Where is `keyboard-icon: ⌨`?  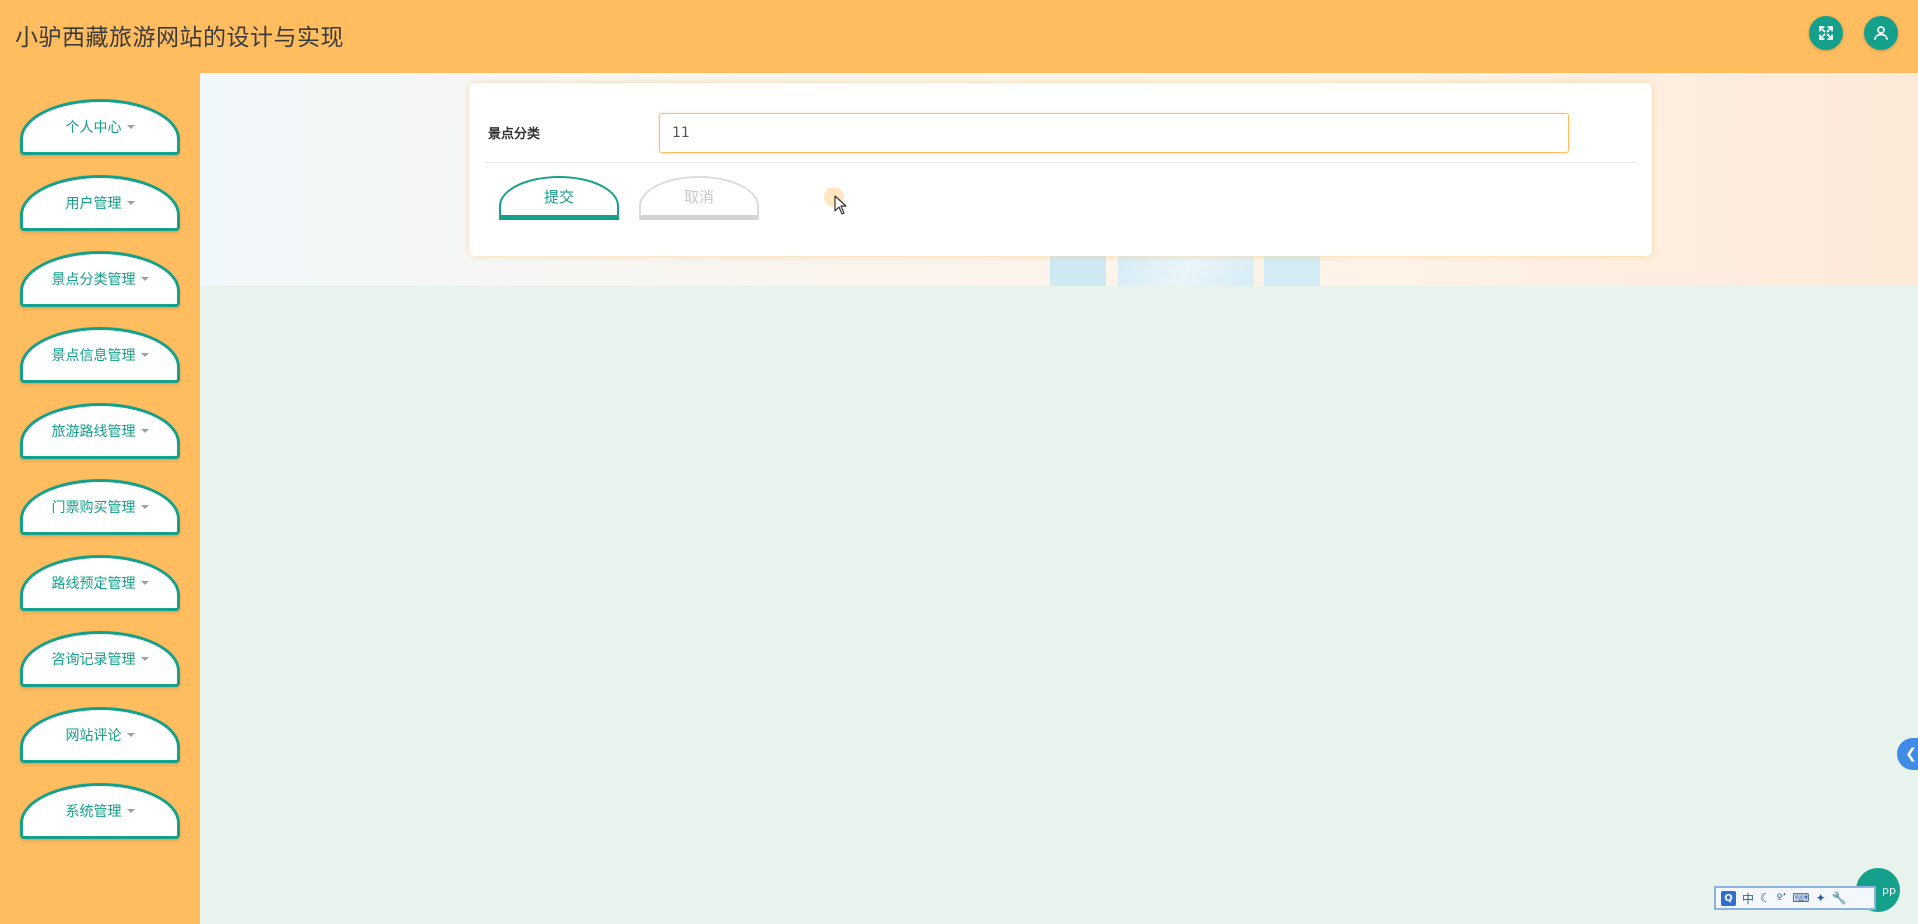 keyboard-icon: ⌨ is located at coordinates (1800, 898).